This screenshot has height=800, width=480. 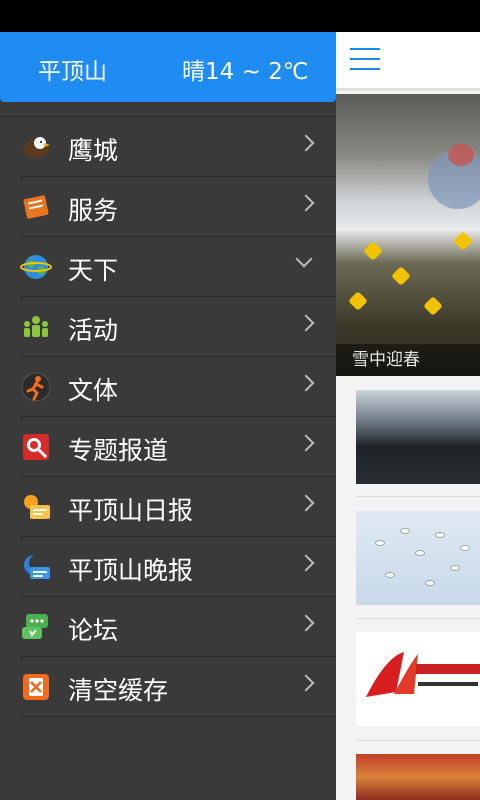 What do you see at coordinates (408, 360) in the screenshot?
I see `hero-caption: 雪中迎春` at bounding box center [408, 360].